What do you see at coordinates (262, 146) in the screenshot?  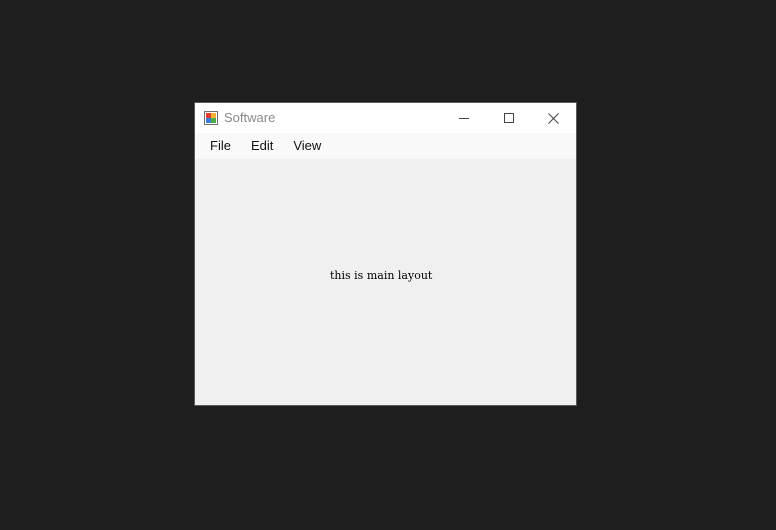 I see `menu-edit: Edit` at bounding box center [262, 146].